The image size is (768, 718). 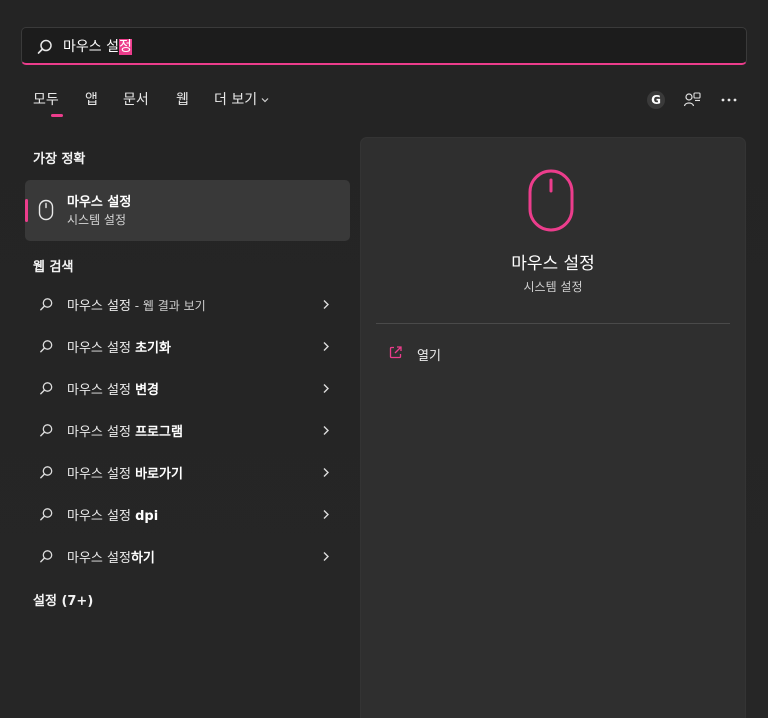 What do you see at coordinates (187, 388) in the screenshot?
I see `web-result-item: 마우스 설정 변경` at bounding box center [187, 388].